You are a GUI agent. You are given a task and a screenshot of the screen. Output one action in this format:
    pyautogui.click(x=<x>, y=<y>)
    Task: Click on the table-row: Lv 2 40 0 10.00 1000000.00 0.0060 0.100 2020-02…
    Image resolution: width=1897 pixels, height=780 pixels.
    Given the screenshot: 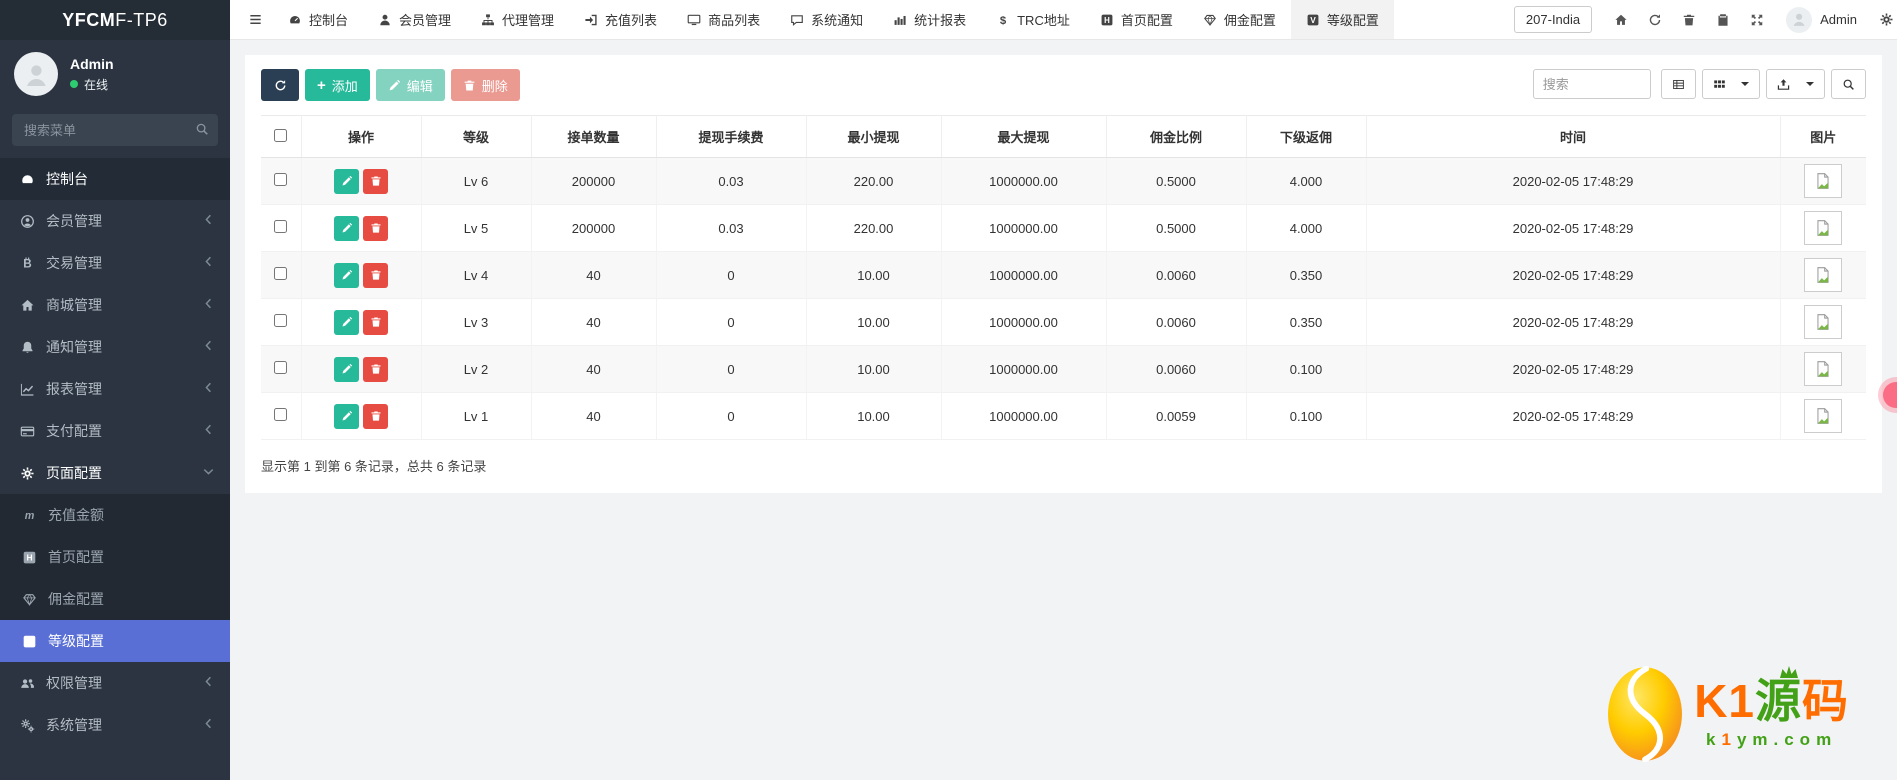 What is the action you would take?
    pyautogui.click(x=1063, y=369)
    